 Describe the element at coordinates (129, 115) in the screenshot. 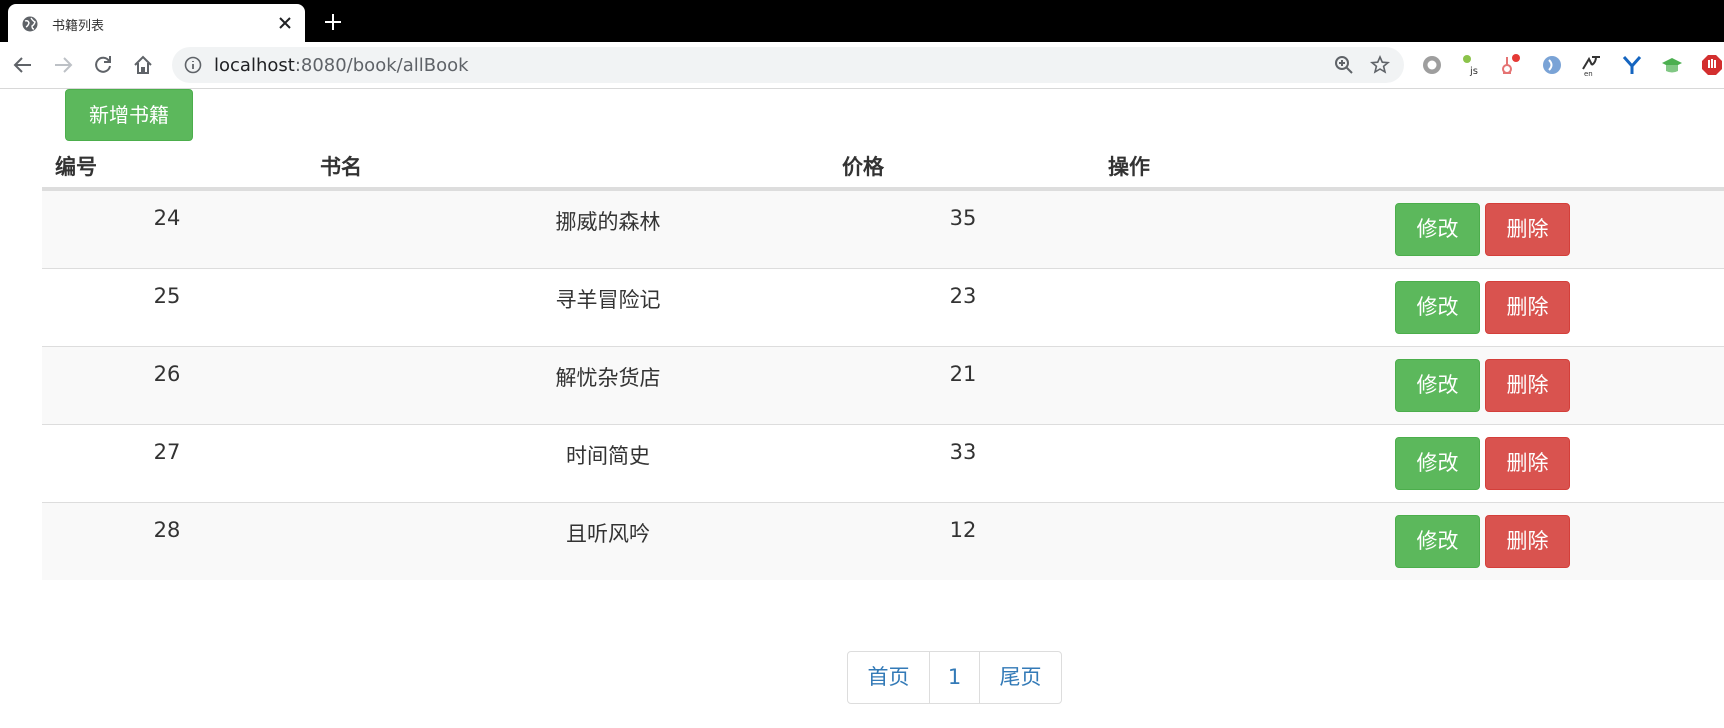

I see `add-book-button: 新增书籍` at that location.